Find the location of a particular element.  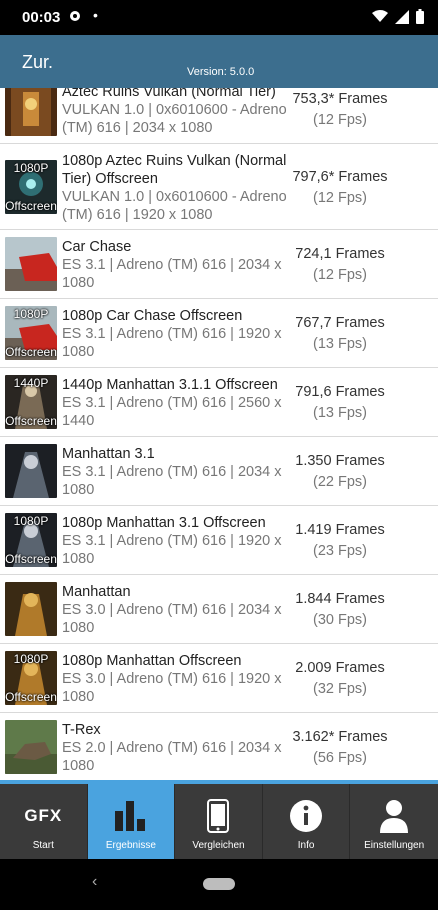

nav-einstellungen: Einstellungen is located at coordinates (394, 821).